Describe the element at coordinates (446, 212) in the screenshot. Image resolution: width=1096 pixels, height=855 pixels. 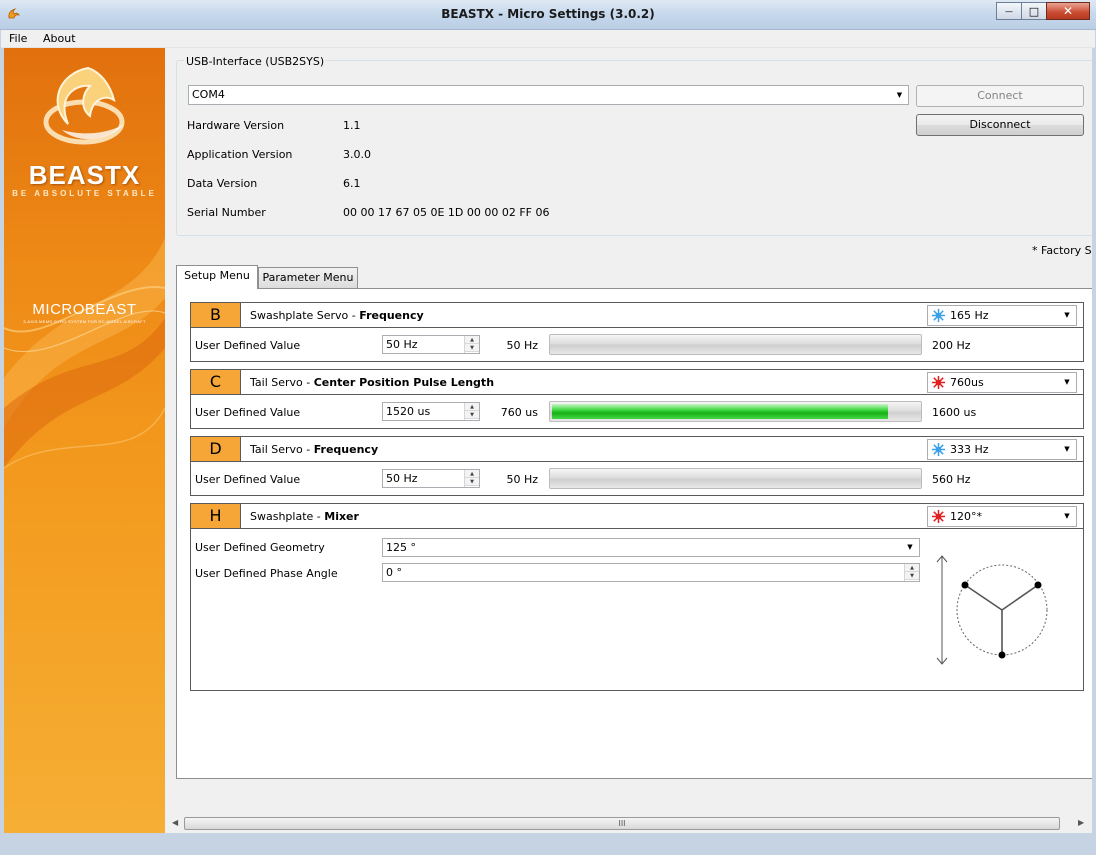
I see `serial-number-value: 00 00 17 67 05 0E 1D 00 00 02 FF 06` at that location.